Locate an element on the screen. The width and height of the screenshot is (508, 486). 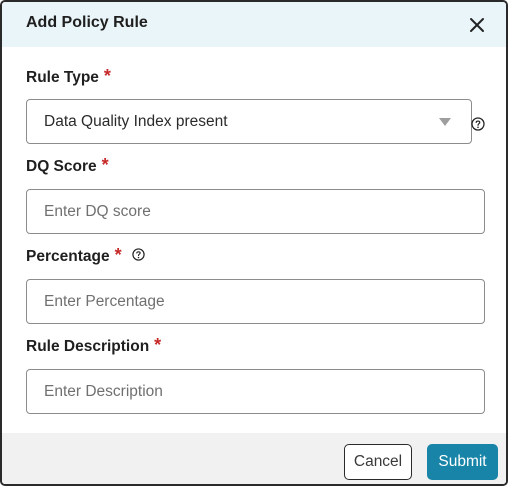
rule-type-value: Data Quality Index present is located at coordinates (136, 121).